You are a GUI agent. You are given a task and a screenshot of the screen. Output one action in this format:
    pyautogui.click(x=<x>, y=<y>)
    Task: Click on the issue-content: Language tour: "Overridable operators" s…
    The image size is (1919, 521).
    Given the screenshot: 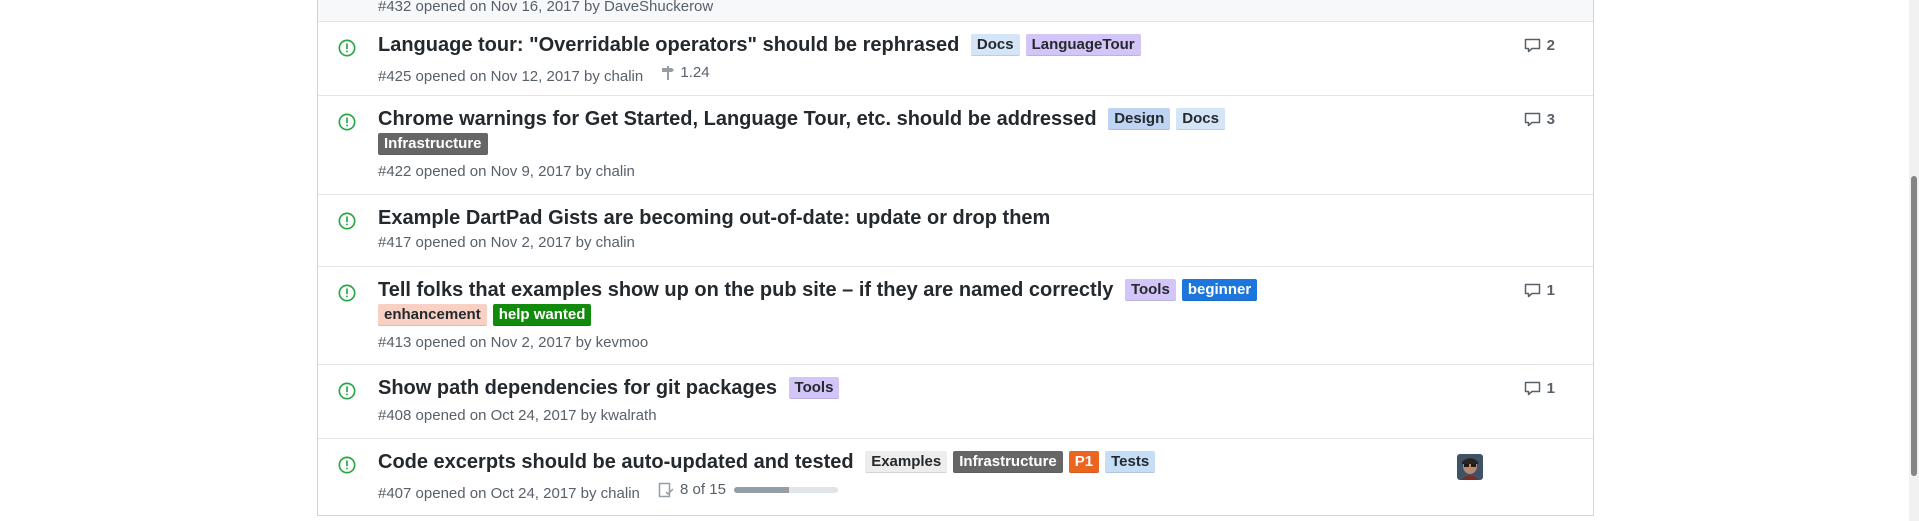 What is the action you would take?
    pyautogui.click(x=925, y=60)
    